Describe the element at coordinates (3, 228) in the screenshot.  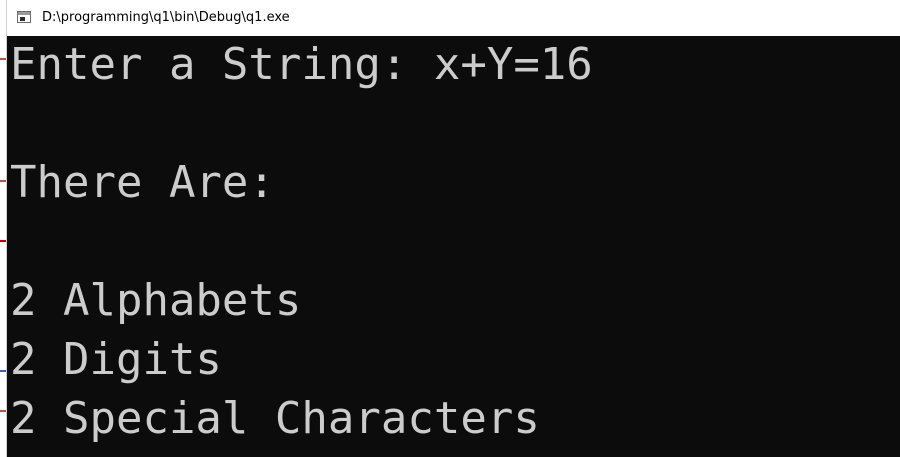
I see `background-editor-edge` at that location.